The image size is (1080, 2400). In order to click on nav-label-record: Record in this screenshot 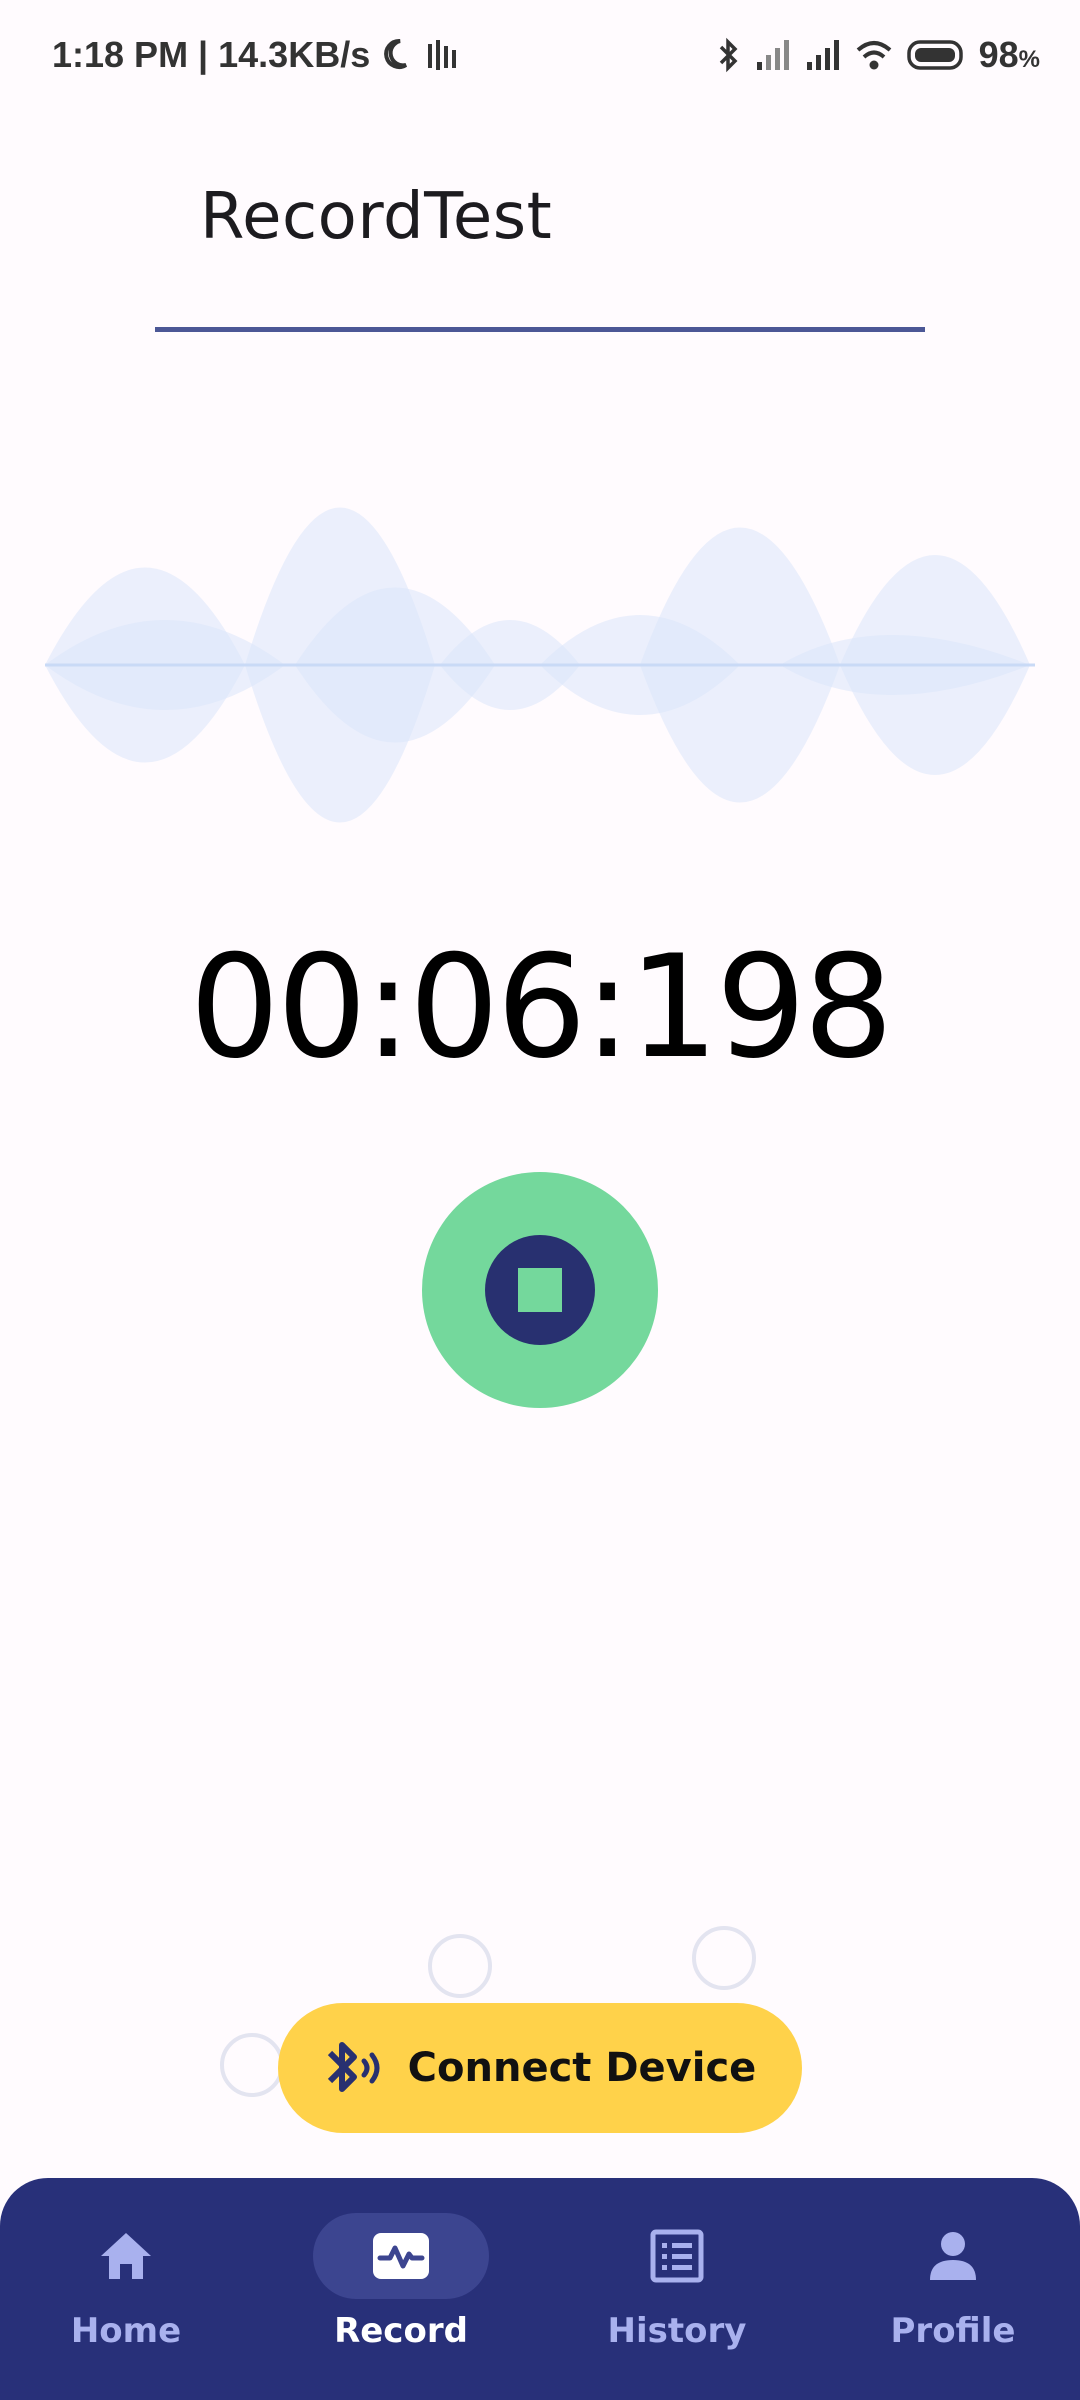, I will do `click(401, 2331)`.